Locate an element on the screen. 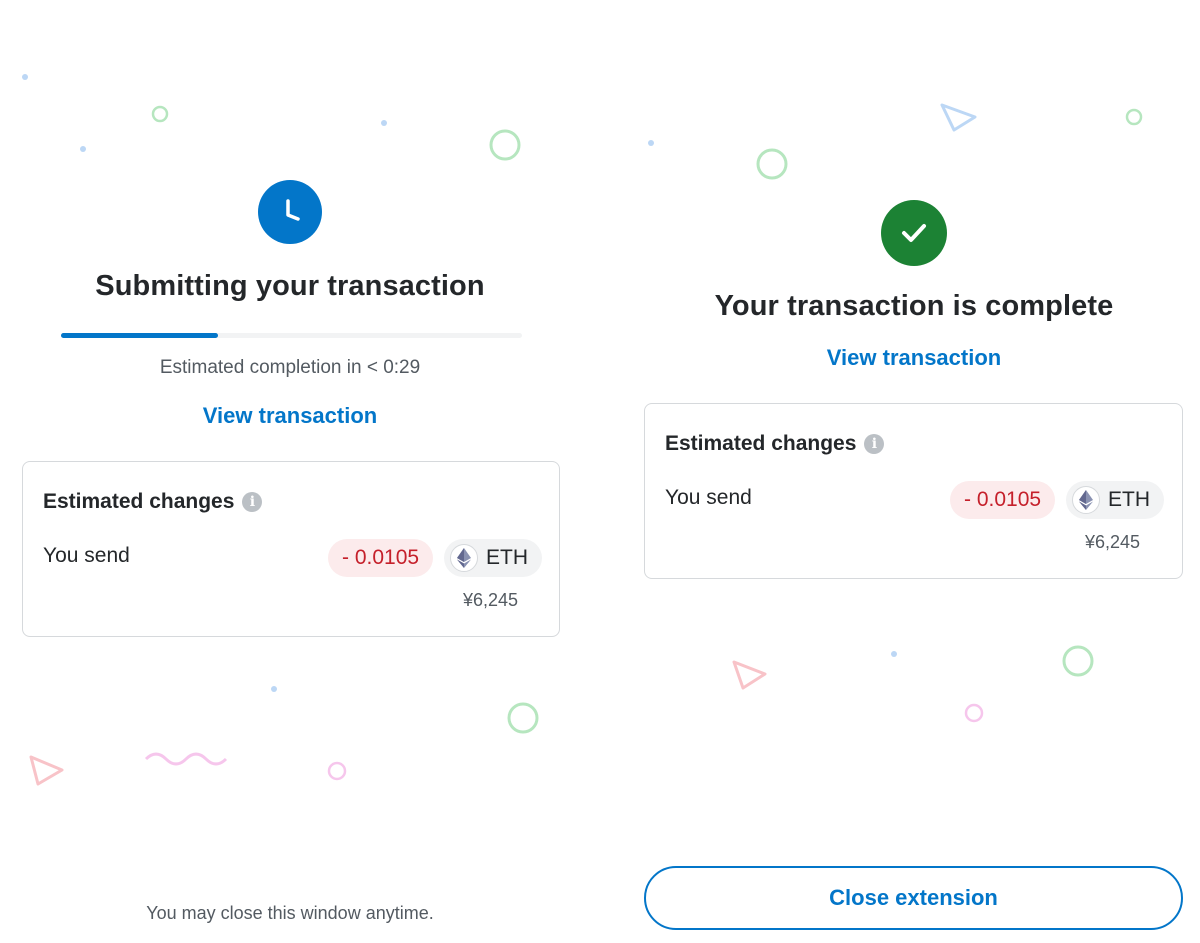 The image size is (1200, 943). close-extension-button: Close extension is located at coordinates (913, 898).